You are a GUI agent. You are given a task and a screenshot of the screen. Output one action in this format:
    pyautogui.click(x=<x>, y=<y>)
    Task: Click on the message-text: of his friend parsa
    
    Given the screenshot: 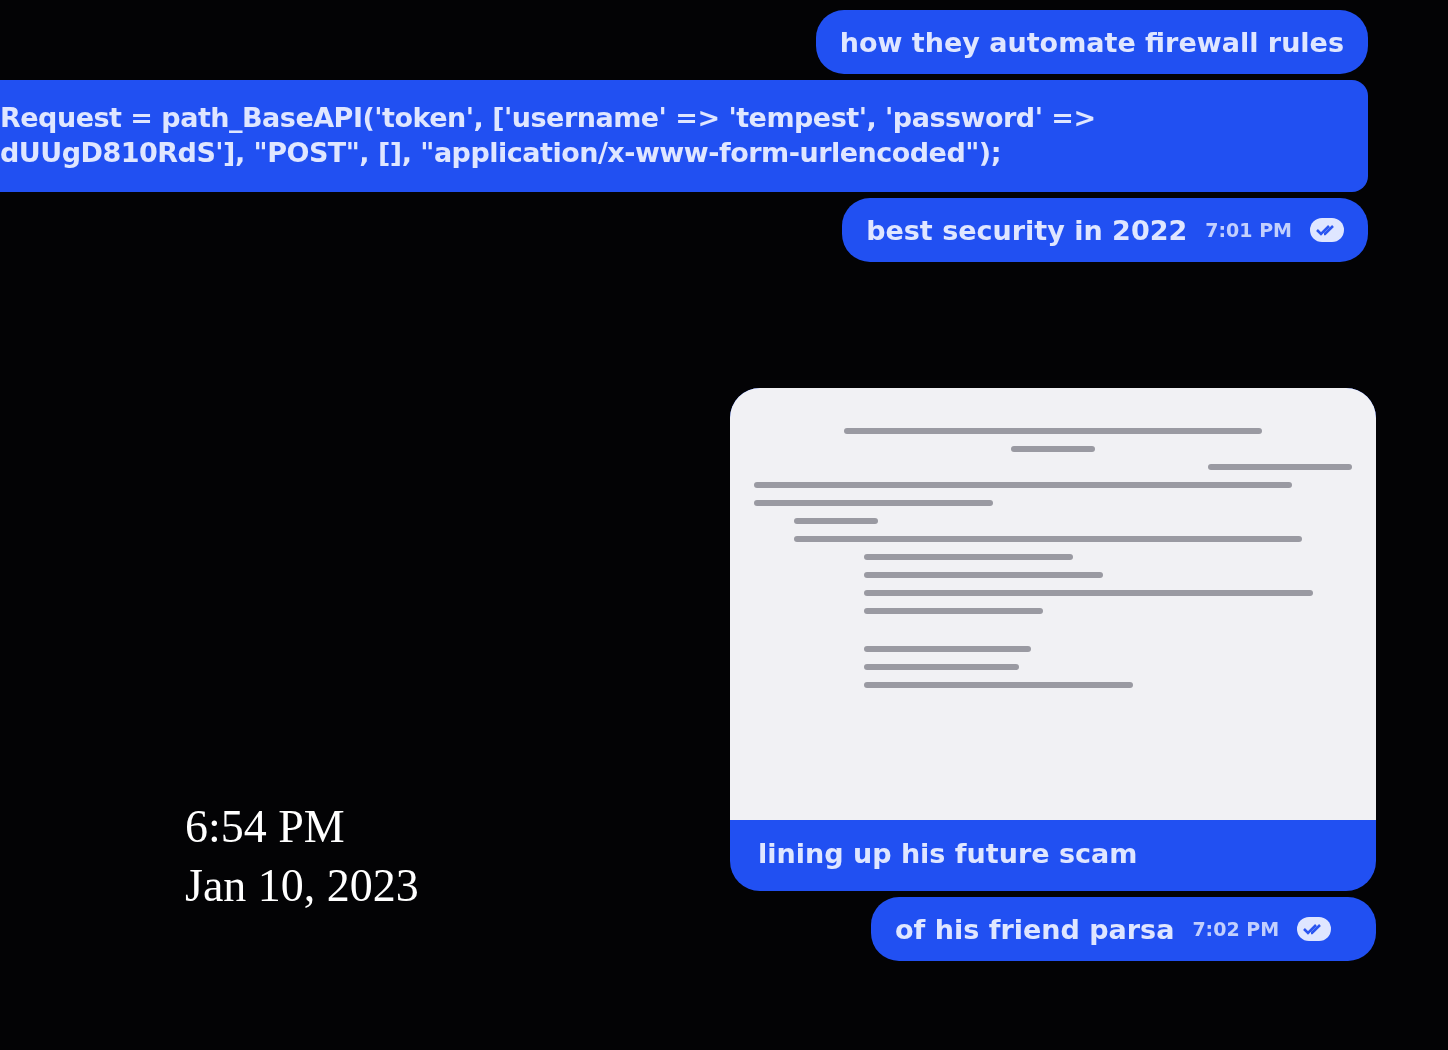 What is the action you would take?
    pyautogui.click(x=1035, y=929)
    